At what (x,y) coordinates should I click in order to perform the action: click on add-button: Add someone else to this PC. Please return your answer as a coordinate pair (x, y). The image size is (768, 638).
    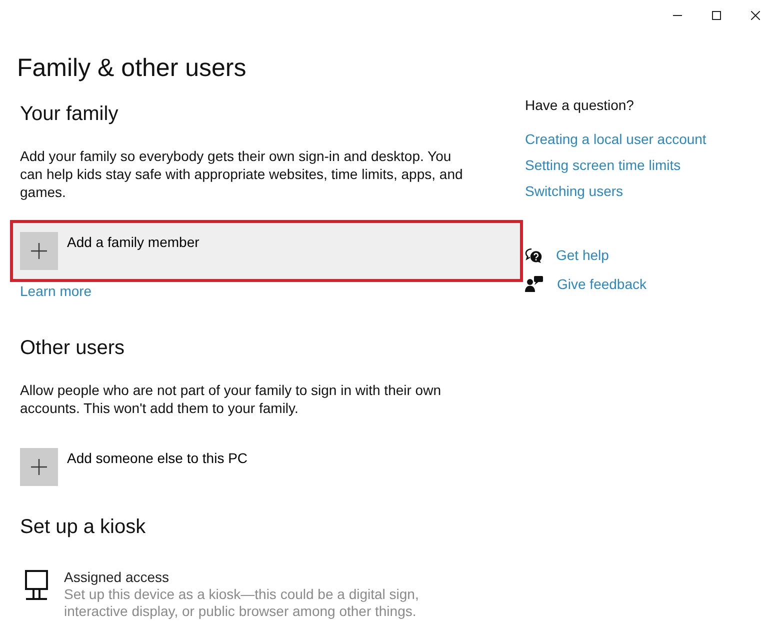
    Looking at the image, I should click on (134, 467).